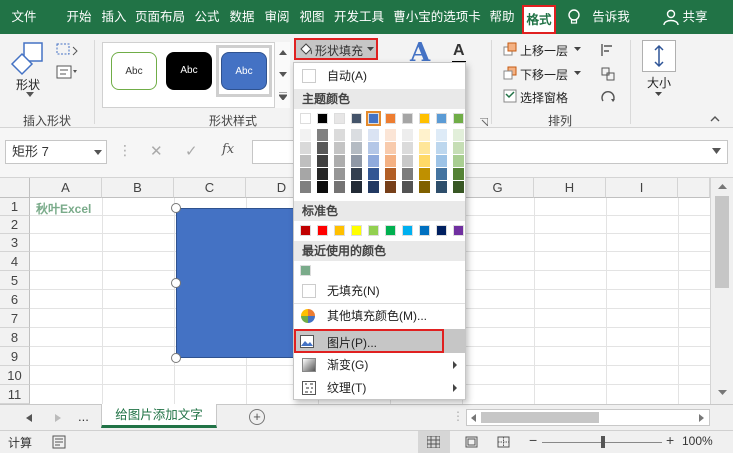 Image resolution: width=733 pixels, height=453 pixels. What do you see at coordinates (156, 151) in the screenshot?
I see `cancel-icon: ✕` at bounding box center [156, 151].